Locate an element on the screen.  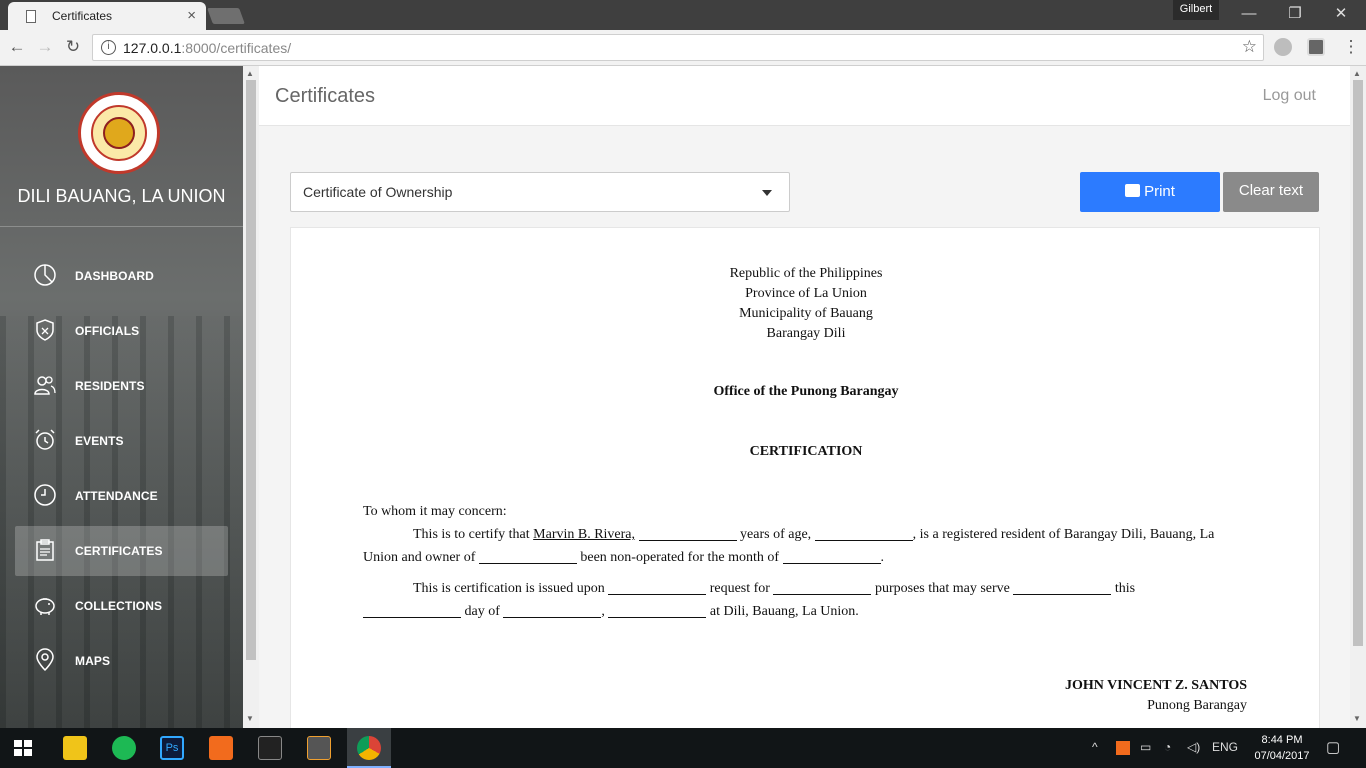
property-field is located at coordinates (527, 557).